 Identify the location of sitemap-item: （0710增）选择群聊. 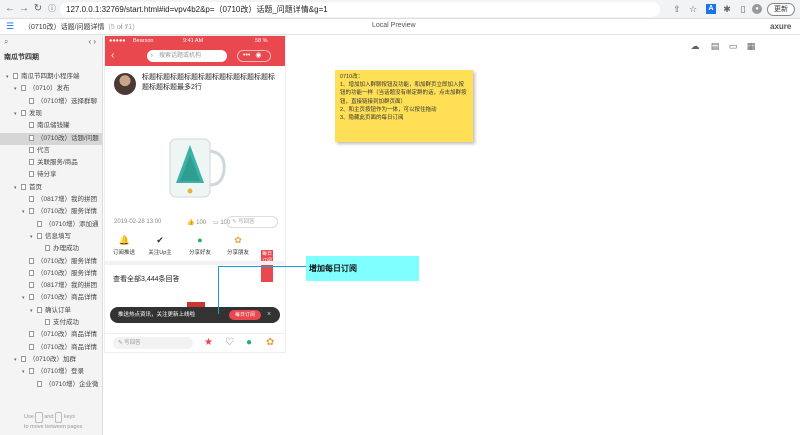
(51, 102).